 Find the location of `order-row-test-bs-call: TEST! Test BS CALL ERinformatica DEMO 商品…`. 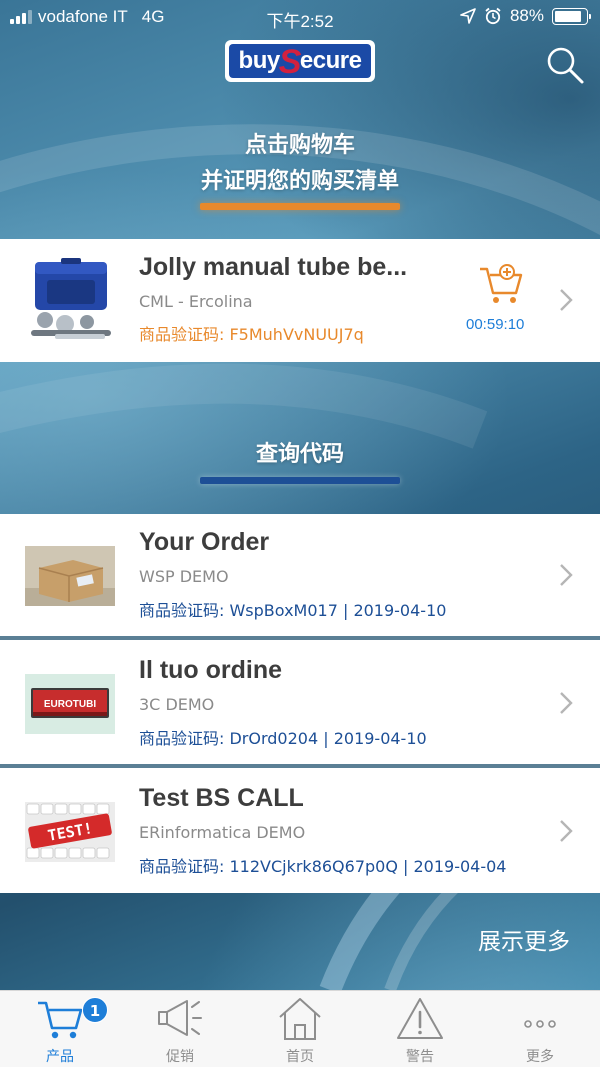

order-row-test-bs-call: TEST! Test BS CALL ERinformatica DEMO 商品… is located at coordinates (300, 830).